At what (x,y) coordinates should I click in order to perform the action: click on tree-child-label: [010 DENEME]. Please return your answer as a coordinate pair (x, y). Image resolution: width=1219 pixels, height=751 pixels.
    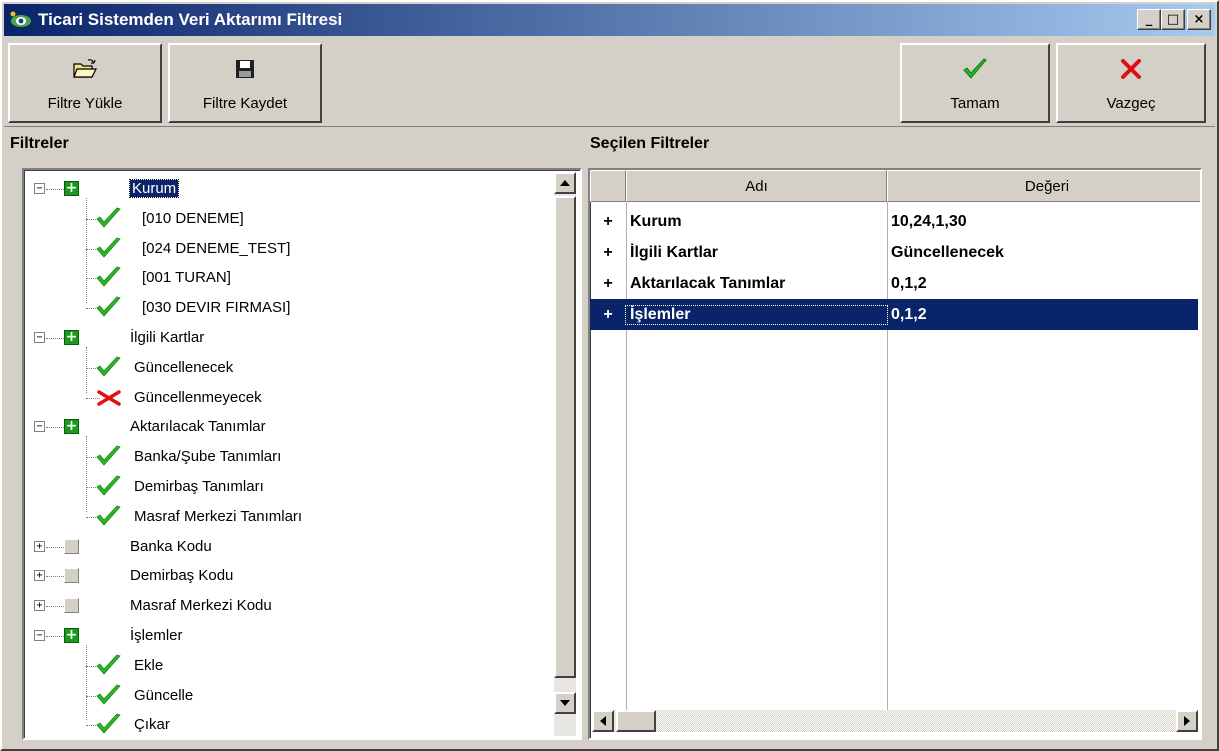
    Looking at the image, I should click on (193, 218).